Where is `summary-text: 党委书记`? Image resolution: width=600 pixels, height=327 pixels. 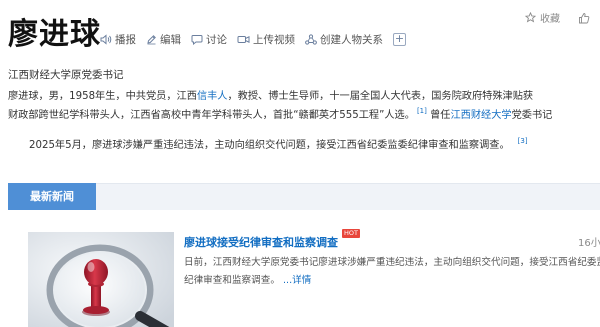 summary-text: 党委书记 is located at coordinates (532, 115).